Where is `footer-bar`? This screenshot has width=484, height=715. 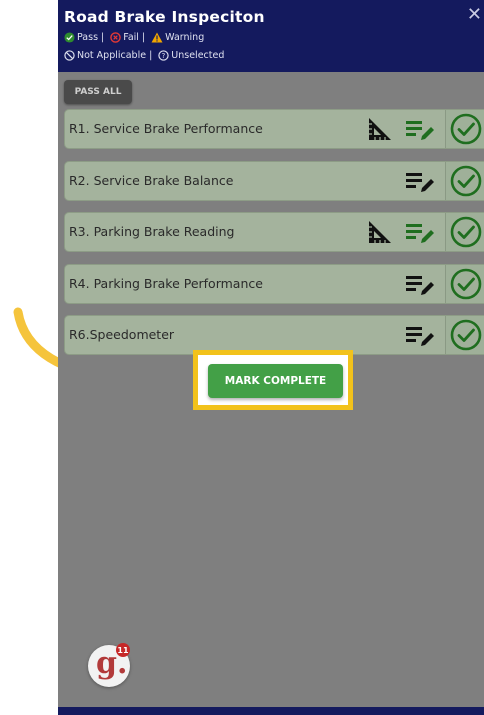
footer-bar is located at coordinates (271, 711).